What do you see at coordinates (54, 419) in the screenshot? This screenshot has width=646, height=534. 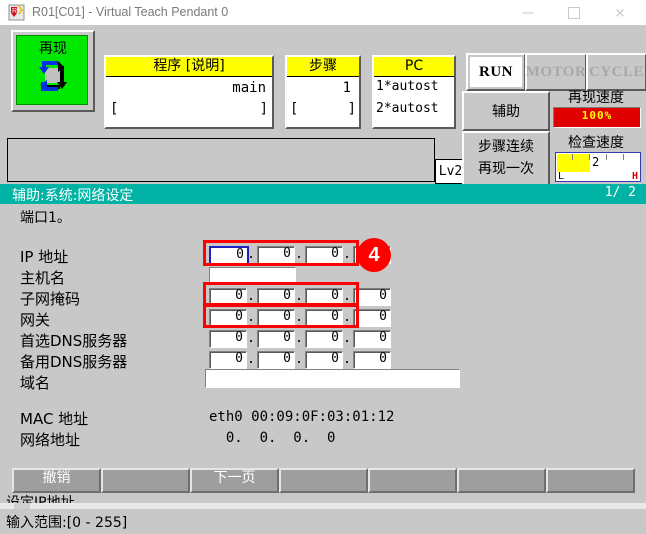 I see `label-mac-address: MAC 地址` at bounding box center [54, 419].